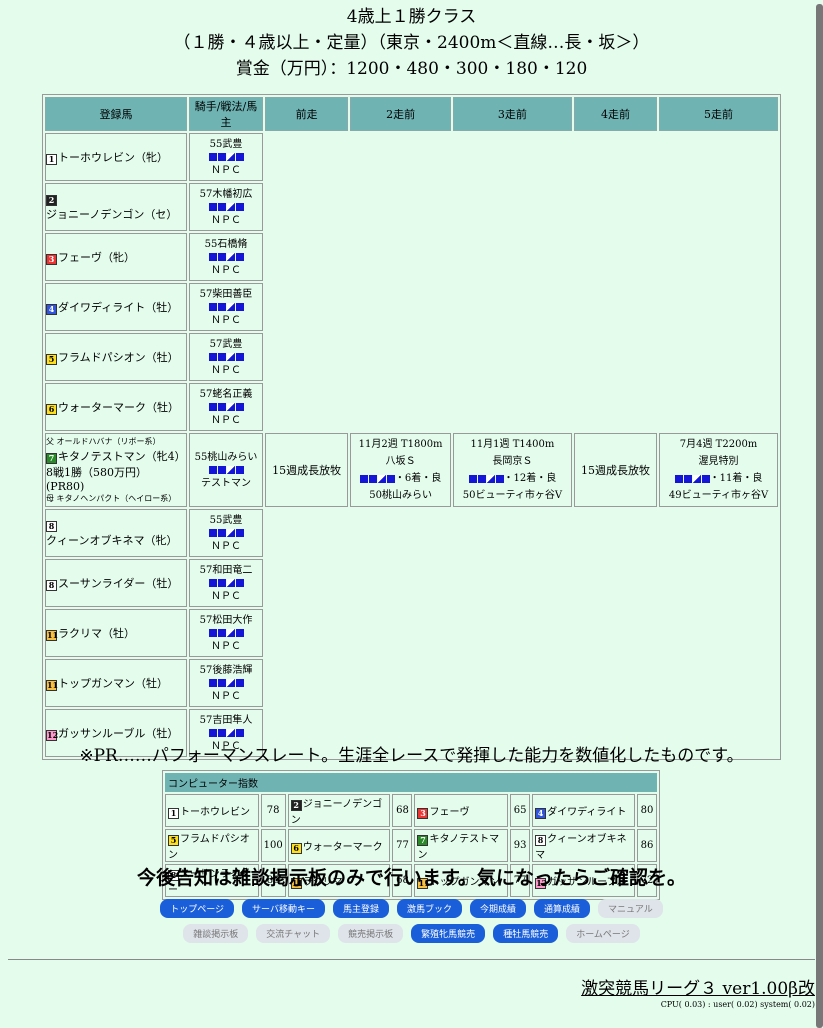 Image resolution: width=823 pixels, height=1028 pixels. I want to click on jockey-cell: 57蛯名正義 ＮＰＣ, so click(226, 407).